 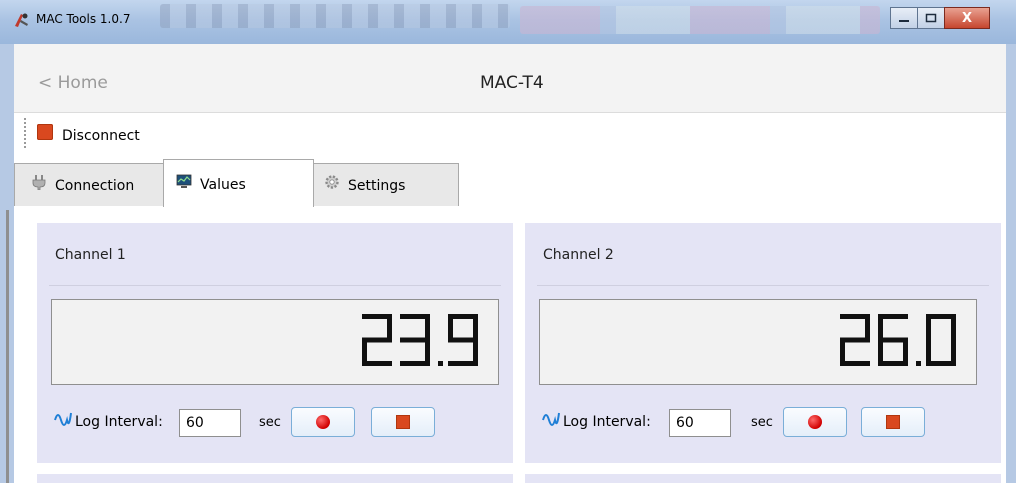 I want to click on tab-connection-label: Connection, so click(x=95, y=186).